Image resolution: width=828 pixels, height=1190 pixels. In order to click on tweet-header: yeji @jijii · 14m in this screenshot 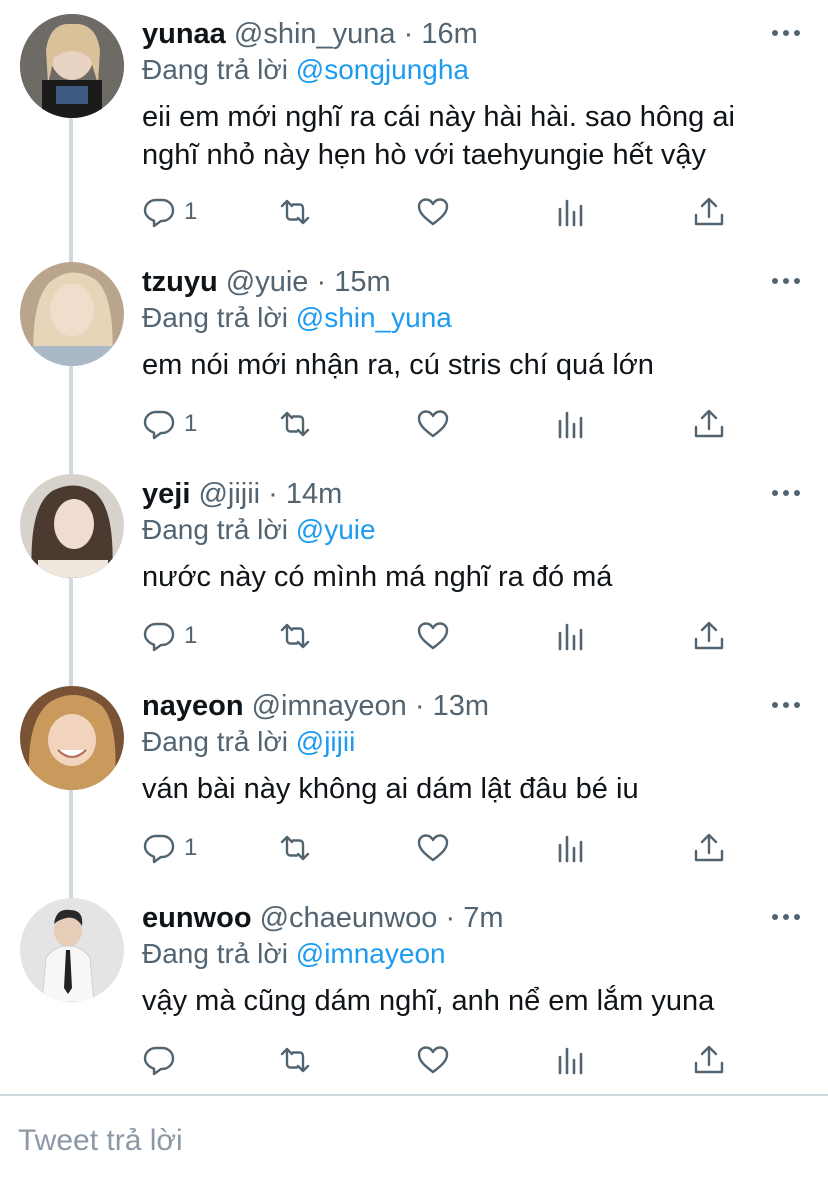, I will do `click(242, 494)`.